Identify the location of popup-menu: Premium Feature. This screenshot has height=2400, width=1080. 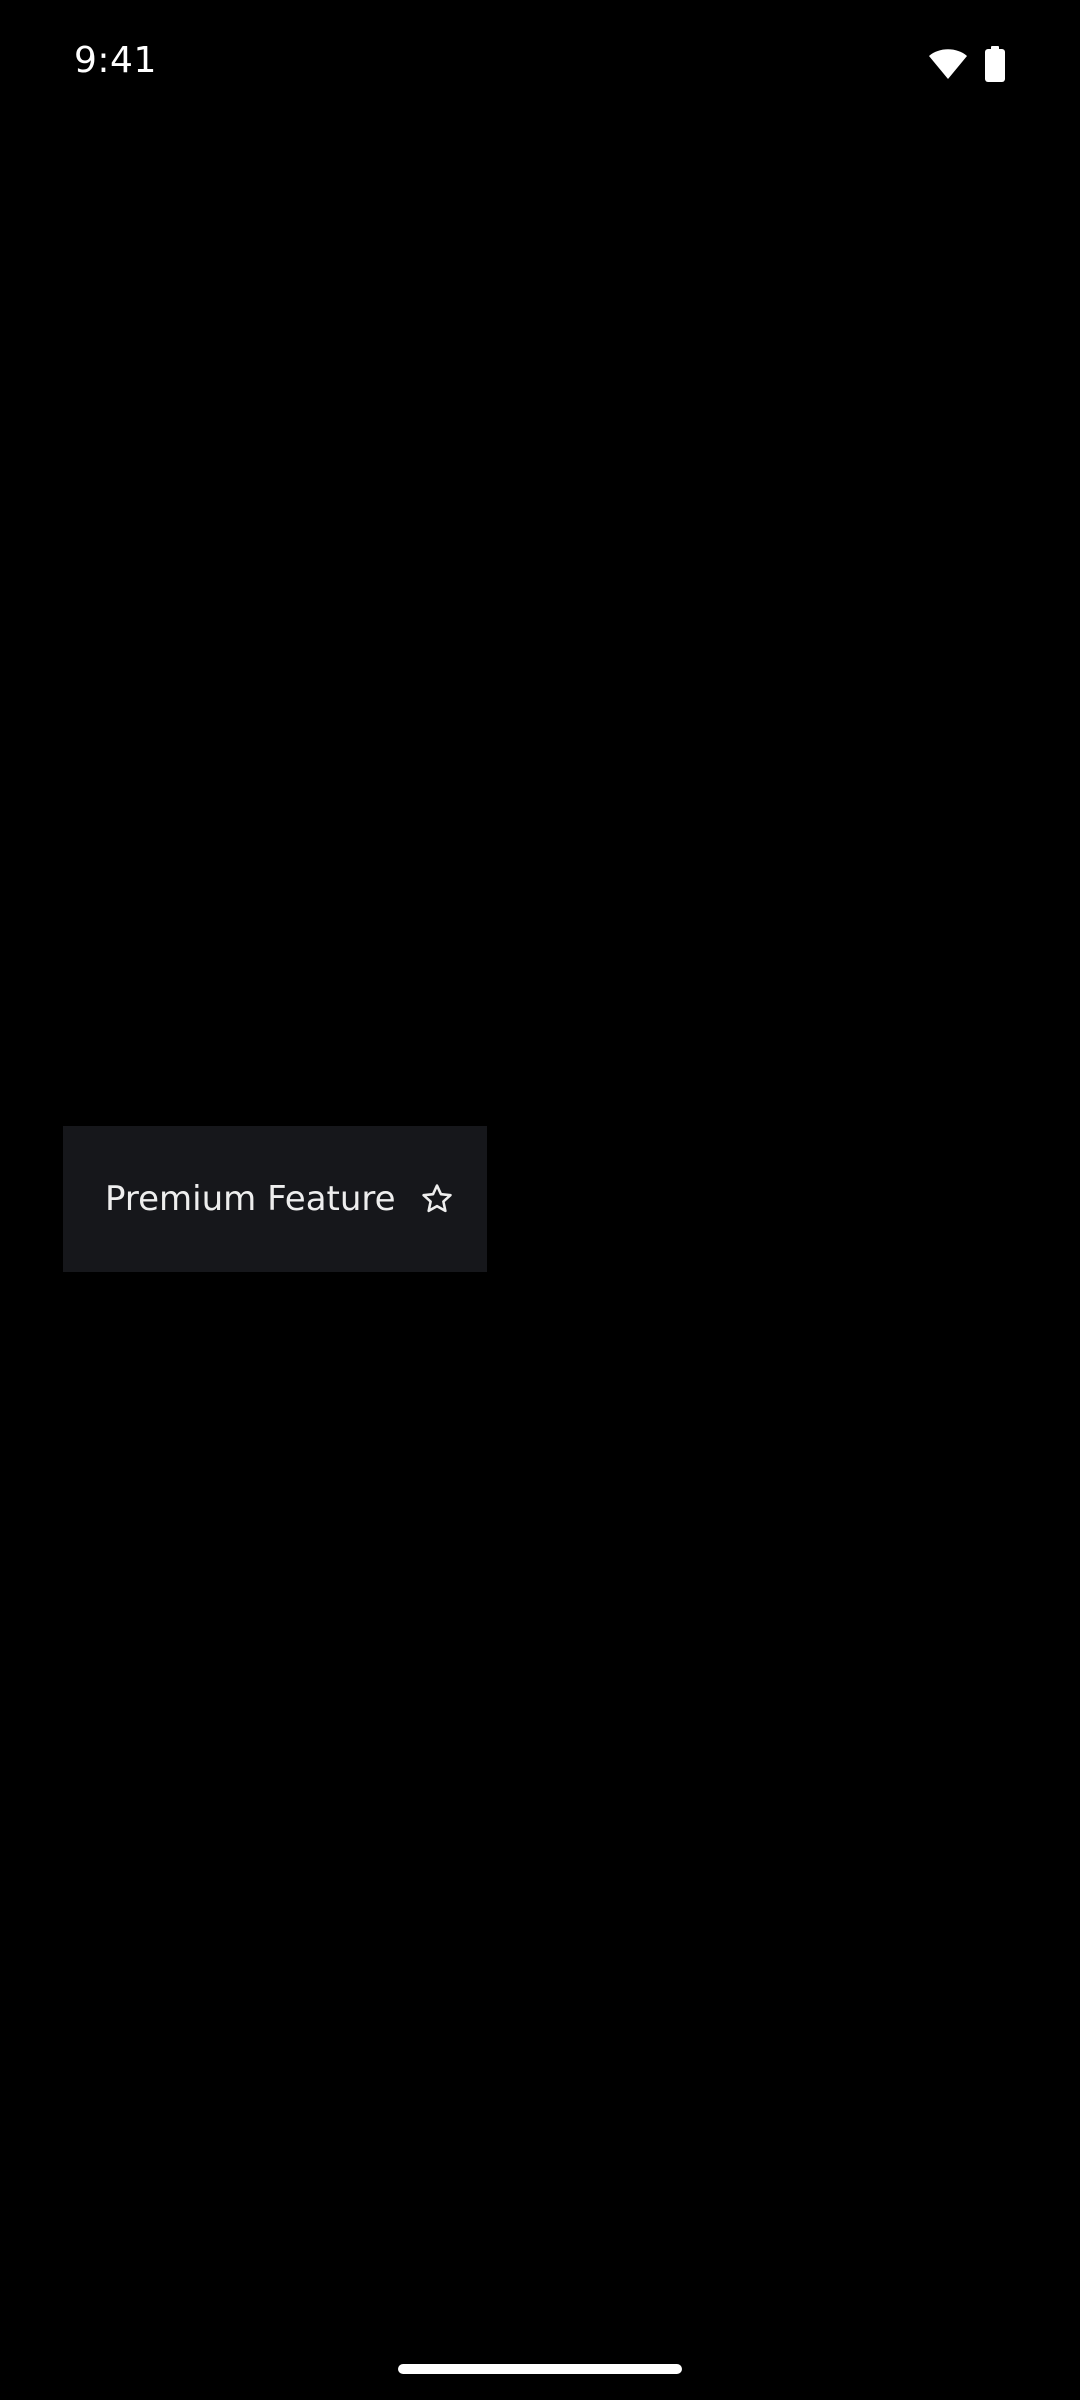
(275, 1199).